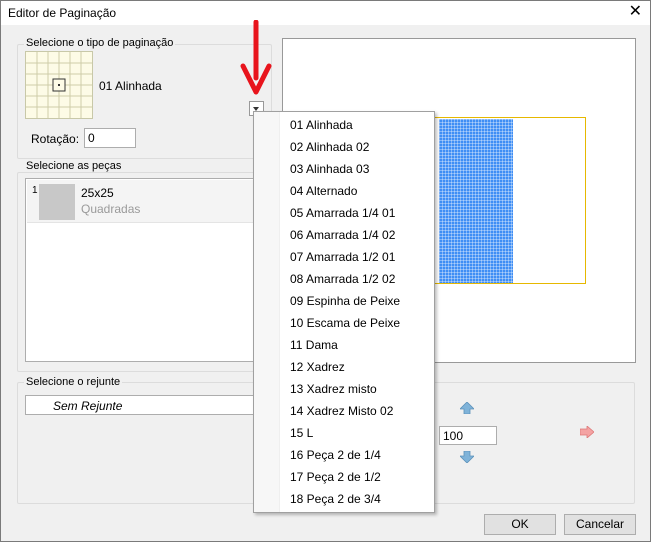 This screenshot has height=542, width=651. Describe the element at coordinates (467, 457) in the screenshot. I see `arrow-down-icon` at that location.